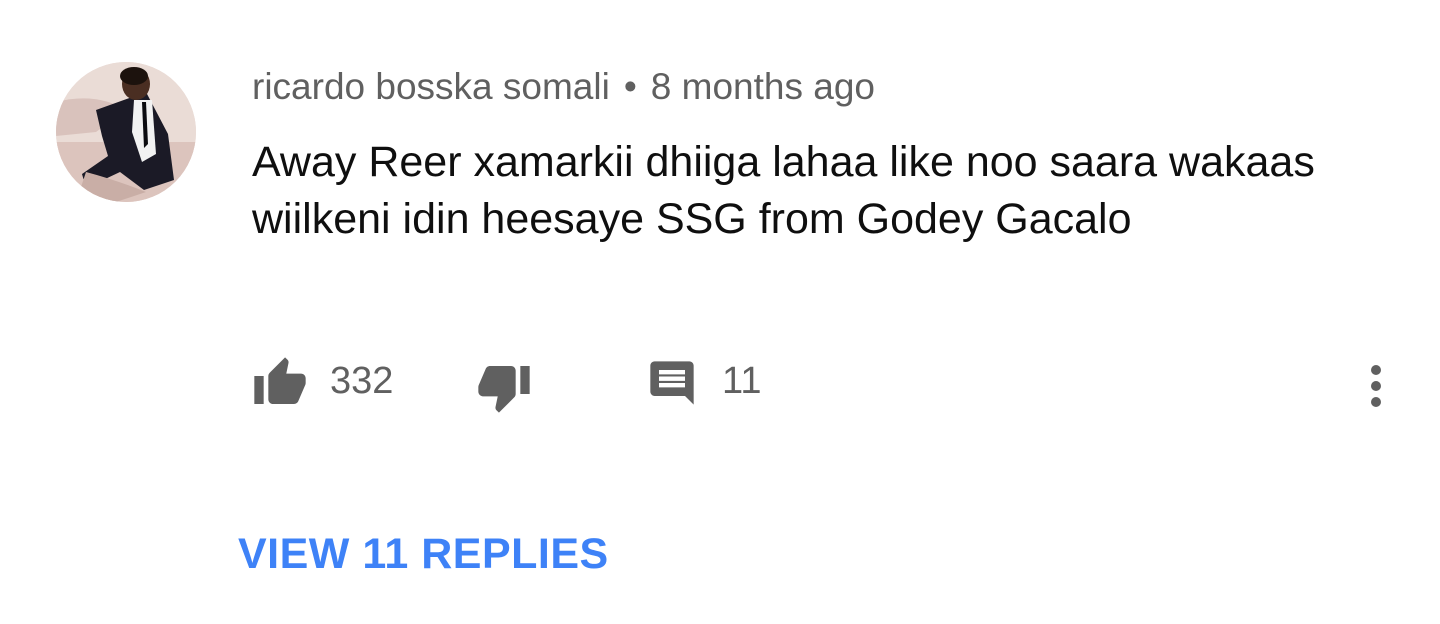 This screenshot has width=1440, height=624. I want to click on comment-icon, so click(672, 383).